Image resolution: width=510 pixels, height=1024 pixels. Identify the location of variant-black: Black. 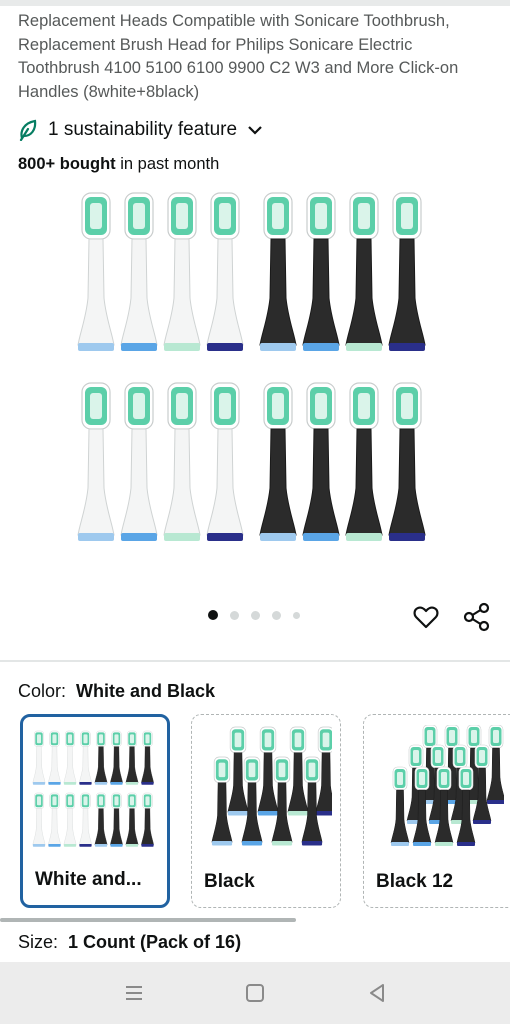
(266, 811).